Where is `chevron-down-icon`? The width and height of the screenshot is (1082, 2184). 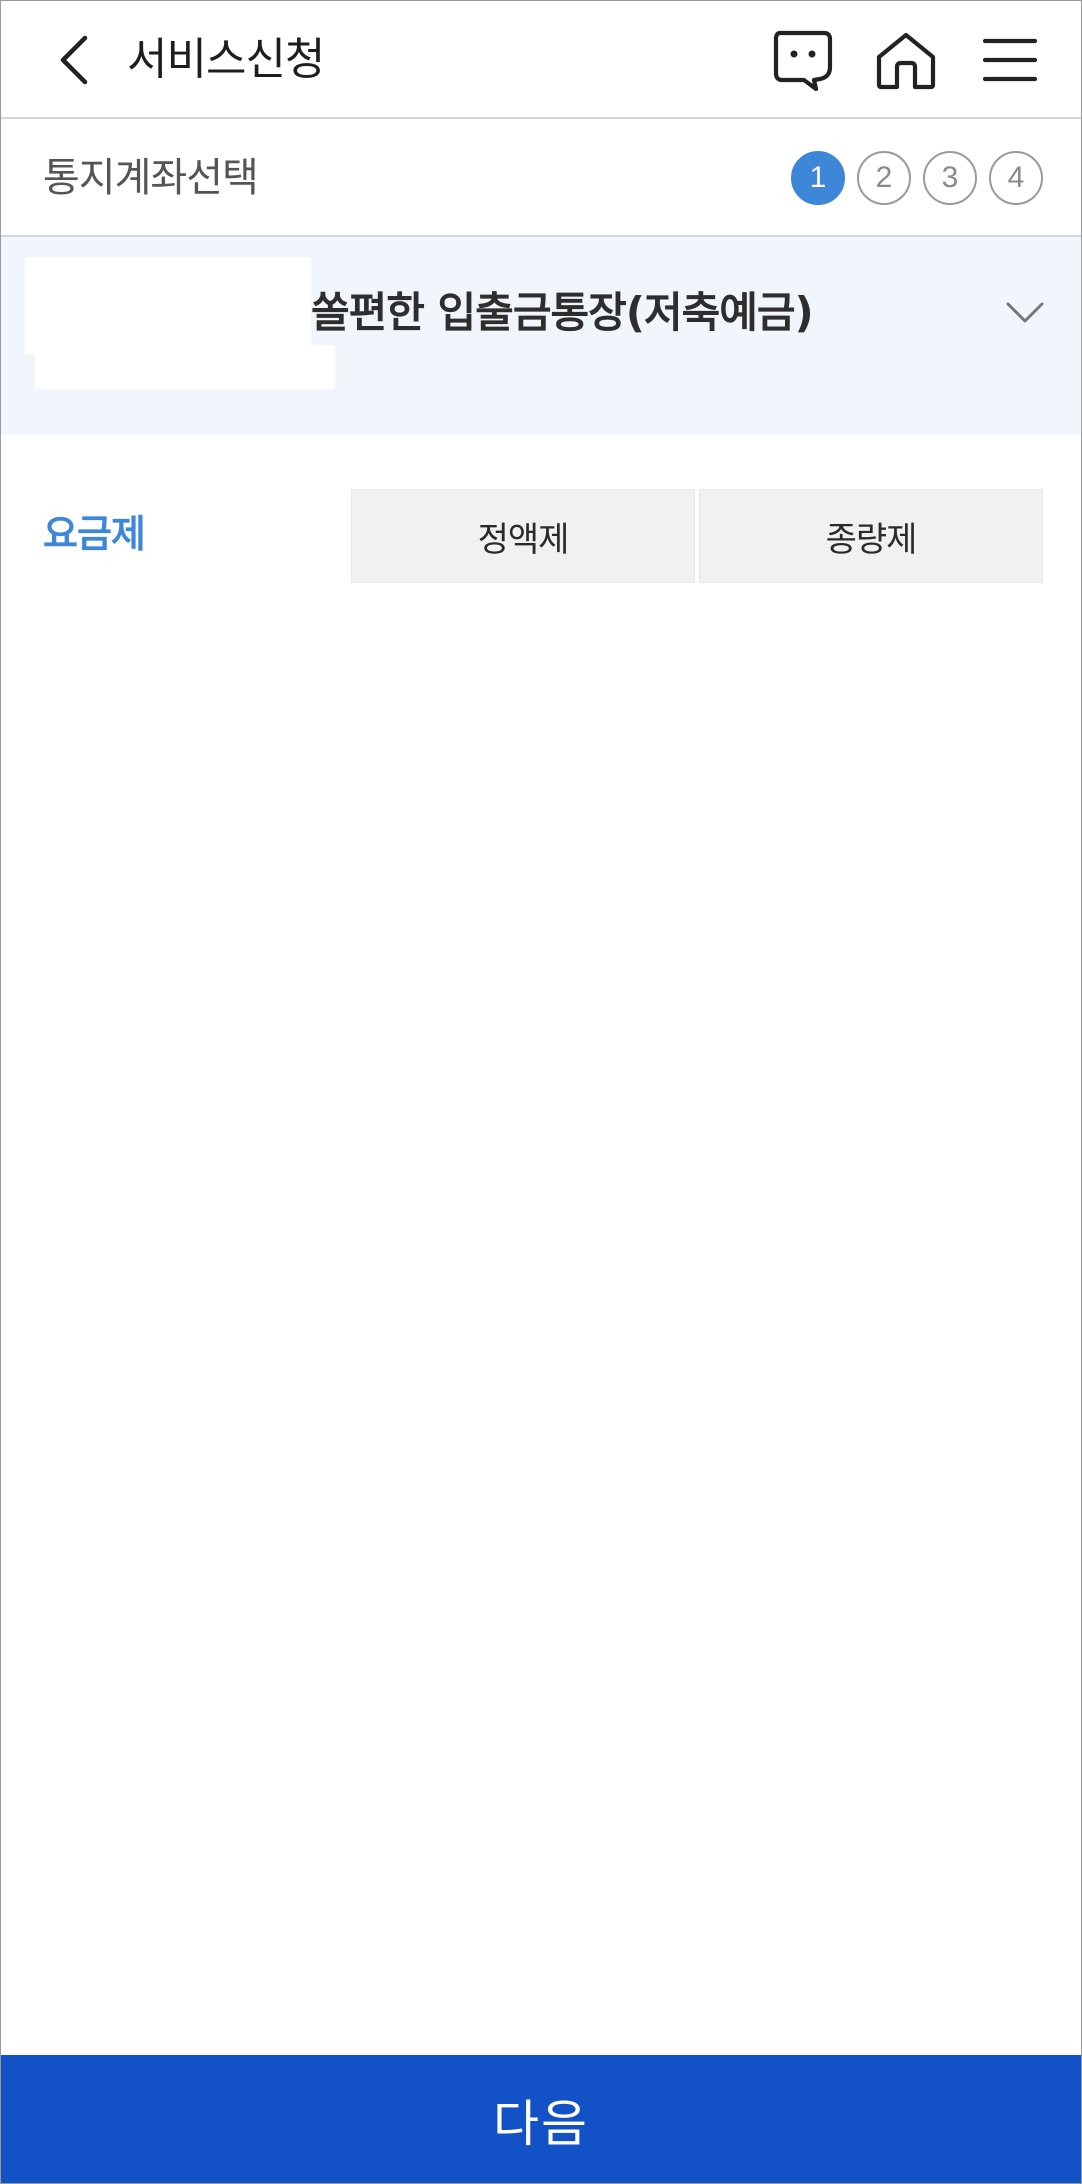
chevron-down-icon is located at coordinates (1025, 312).